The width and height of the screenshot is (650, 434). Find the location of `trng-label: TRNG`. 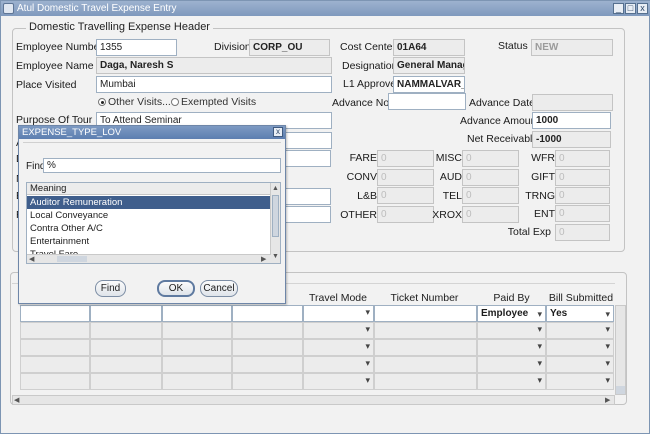

trng-label: TRNG is located at coordinates (540, 196).